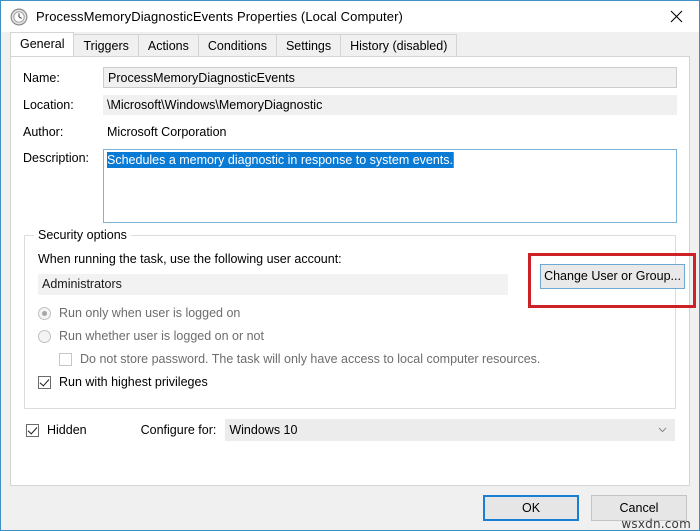  I want to click on configure-for-value: Windows 10, so click(263, 430).